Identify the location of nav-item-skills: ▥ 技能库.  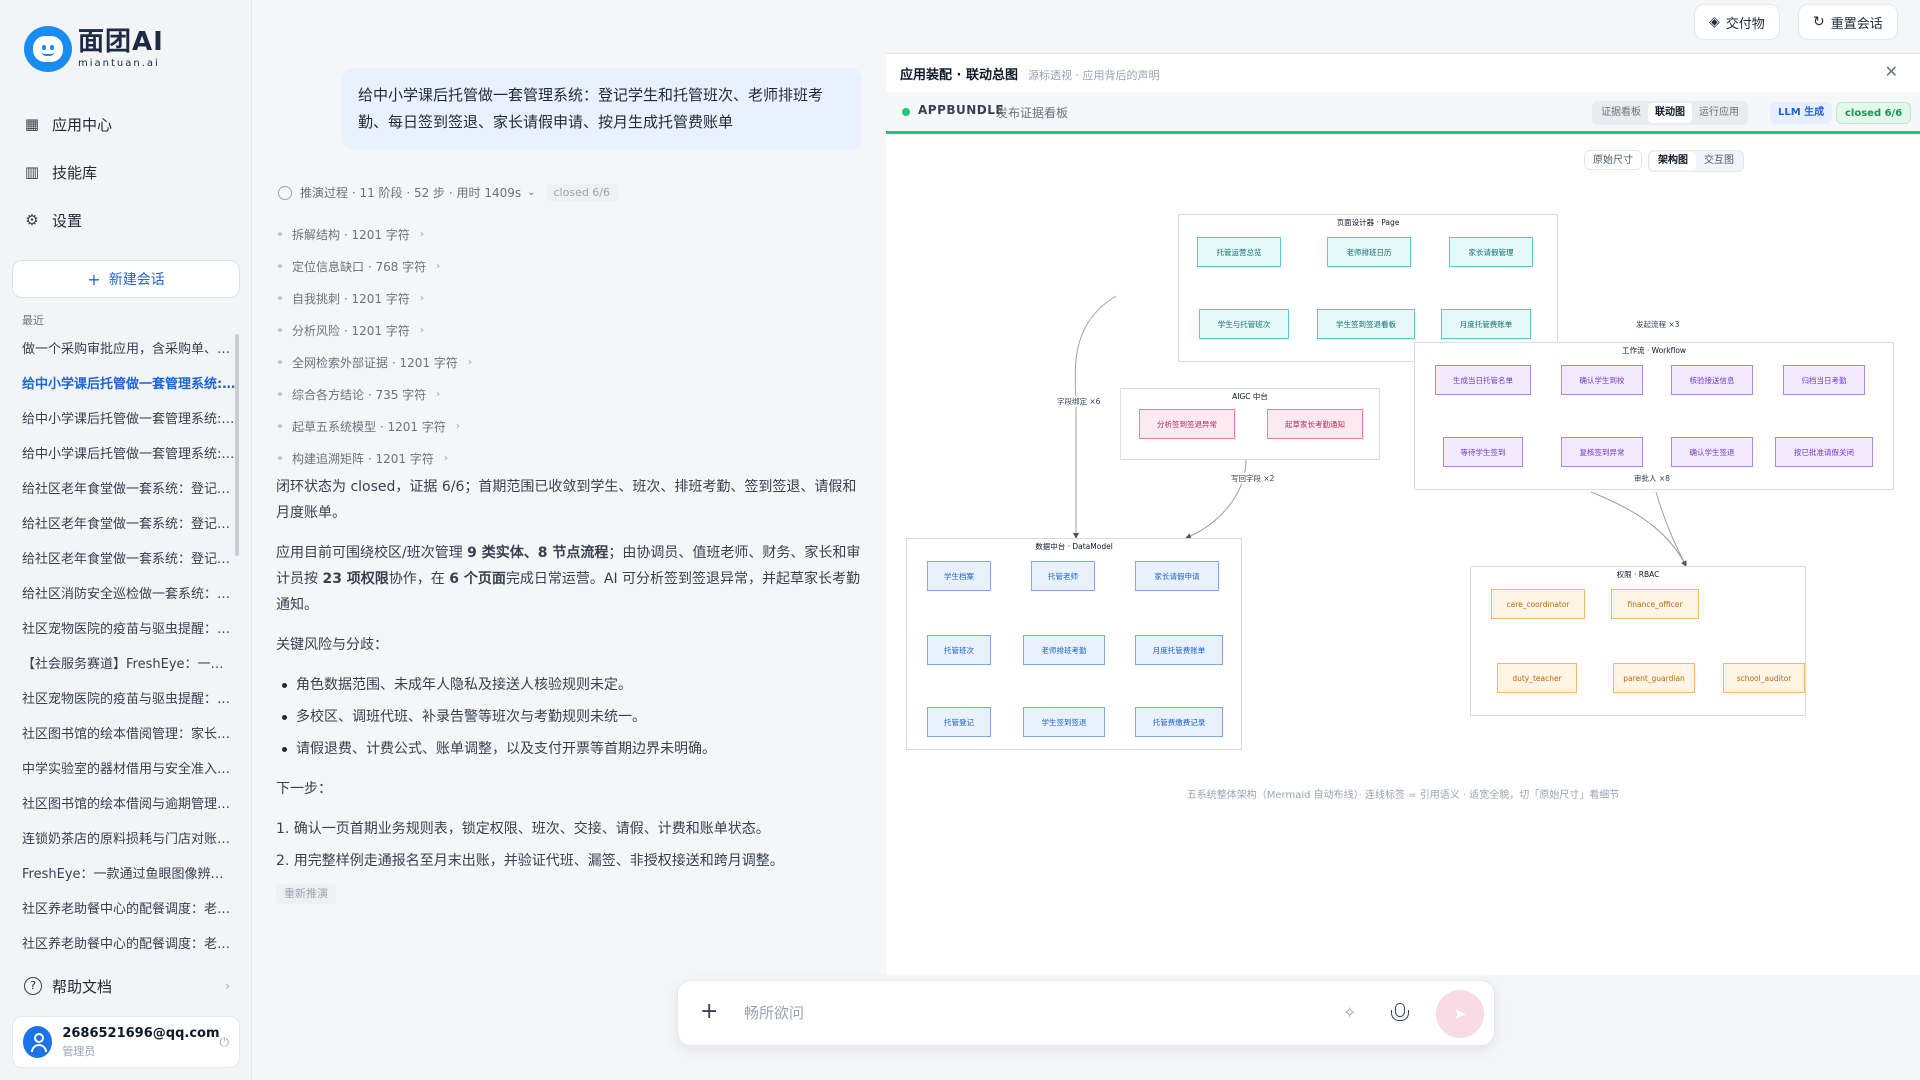
(127, 172).